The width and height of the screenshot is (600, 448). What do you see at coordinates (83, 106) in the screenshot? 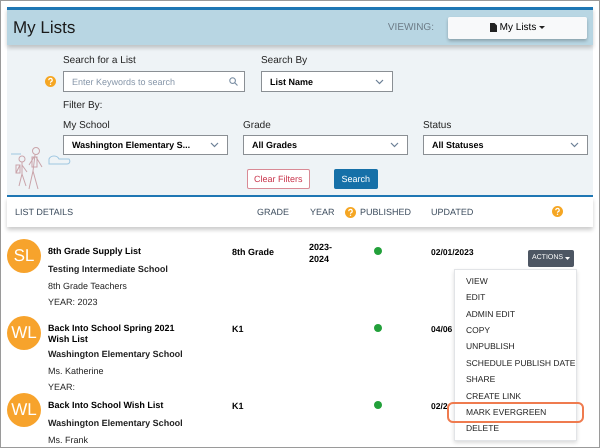
I see `filter-label: Filter By:` at bounding box center [83, 106].